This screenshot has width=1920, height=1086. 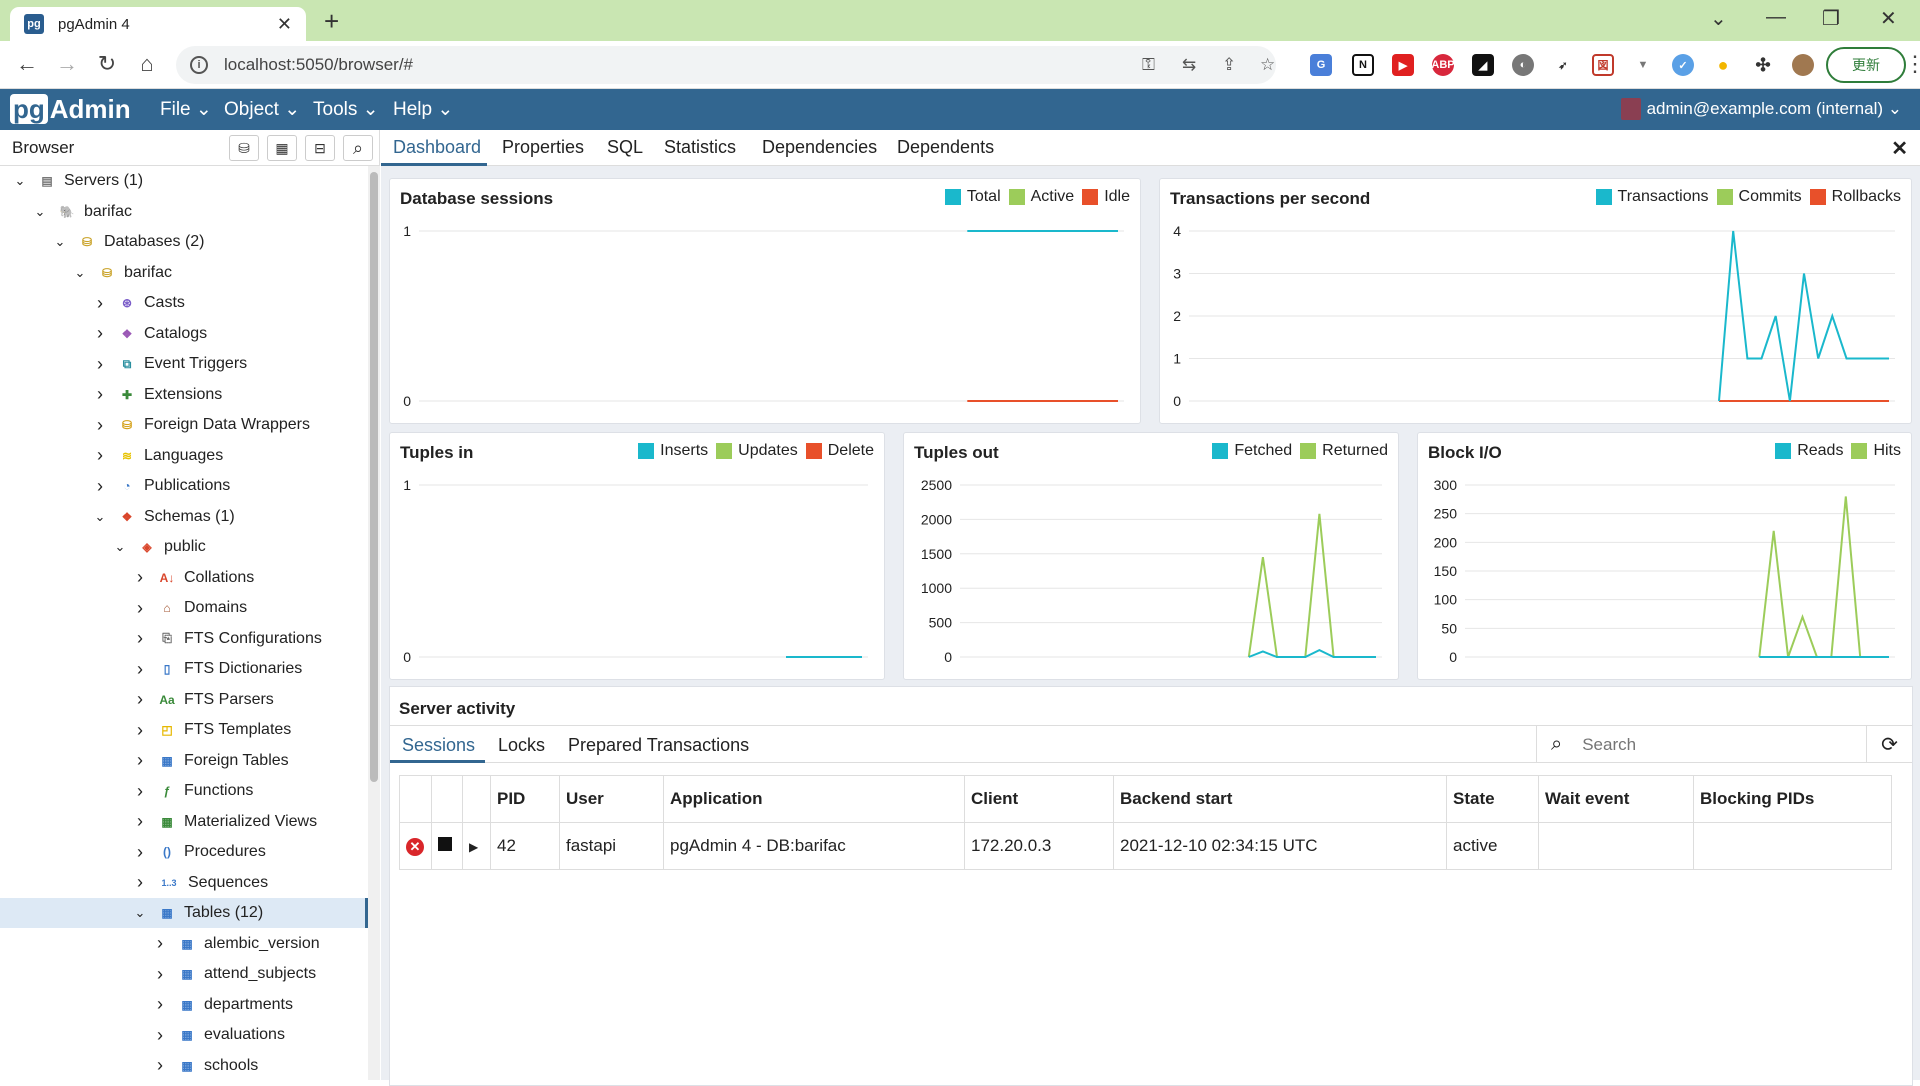 I want to click on tree-item: › ▦ evaluations, so click(x=142, y=1035).